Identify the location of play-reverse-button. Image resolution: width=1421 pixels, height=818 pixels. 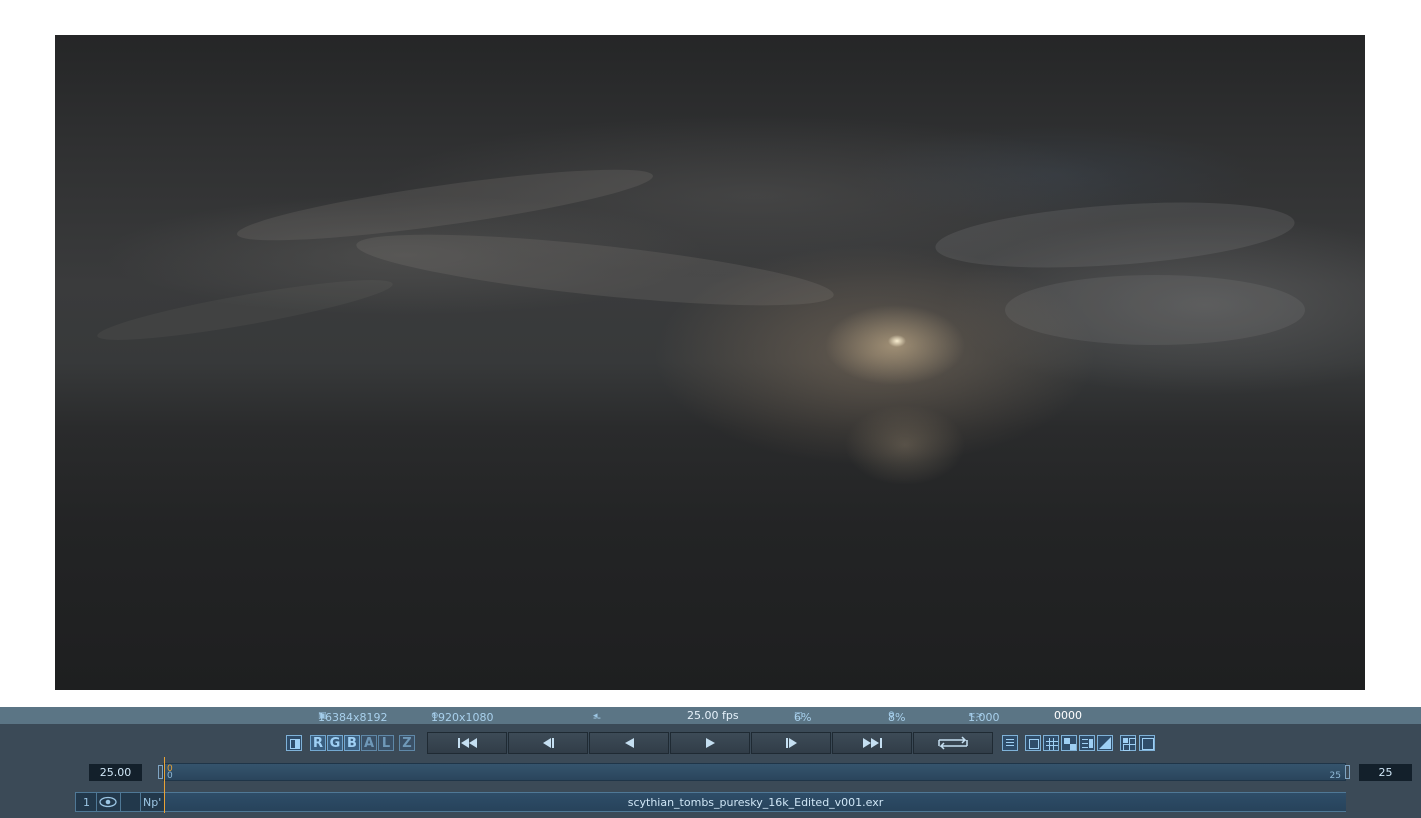
(629, 743).